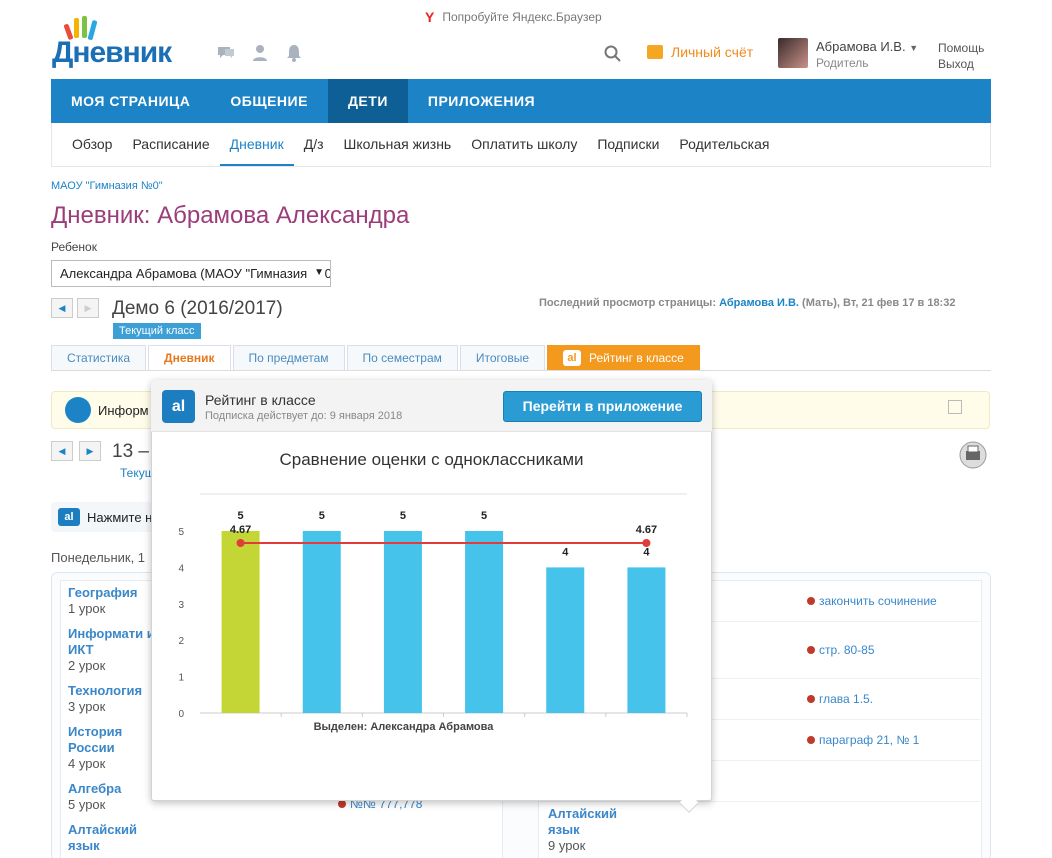 The height and width of the screenshot is (858, 1052). What do you see at coordinates (181, 678) in the screenshot?
I see `y-tick-label: 1` at bounding box center [181, 678].